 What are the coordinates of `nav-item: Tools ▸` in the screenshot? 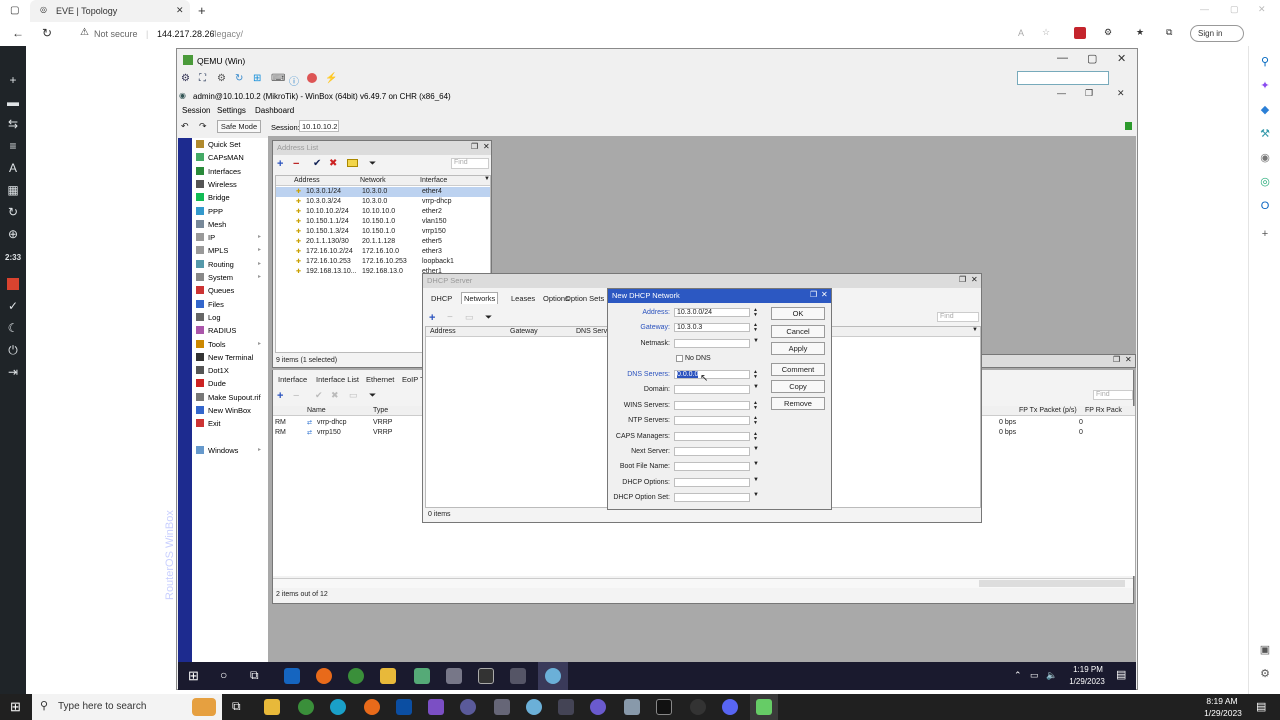 It's located at (228, 344).